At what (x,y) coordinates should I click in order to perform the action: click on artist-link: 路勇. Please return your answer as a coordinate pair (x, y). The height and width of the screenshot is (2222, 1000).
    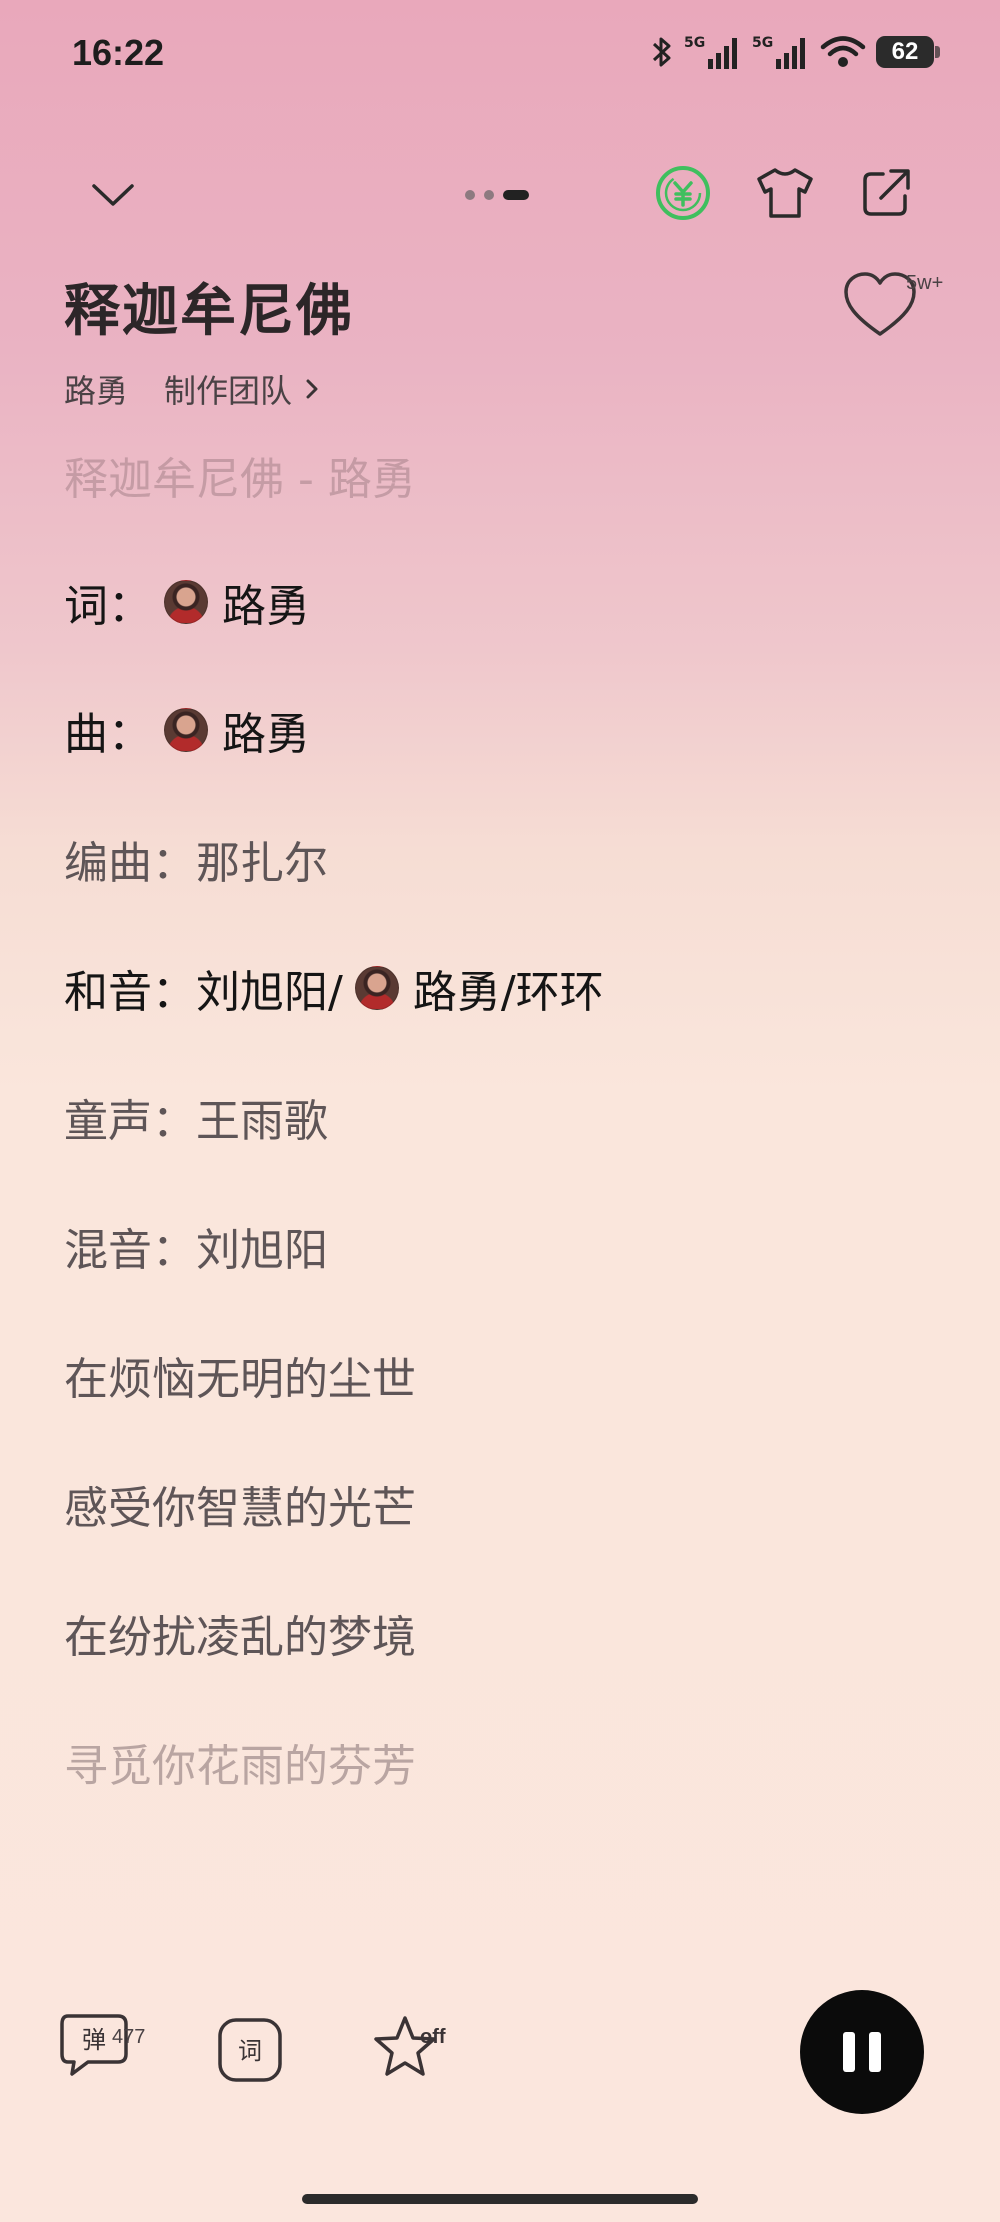
    Looking at the image, I should click on (96, 389).